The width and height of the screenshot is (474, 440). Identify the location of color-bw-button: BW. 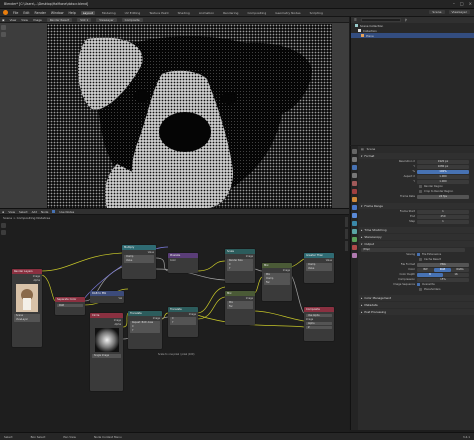
(425, 269).